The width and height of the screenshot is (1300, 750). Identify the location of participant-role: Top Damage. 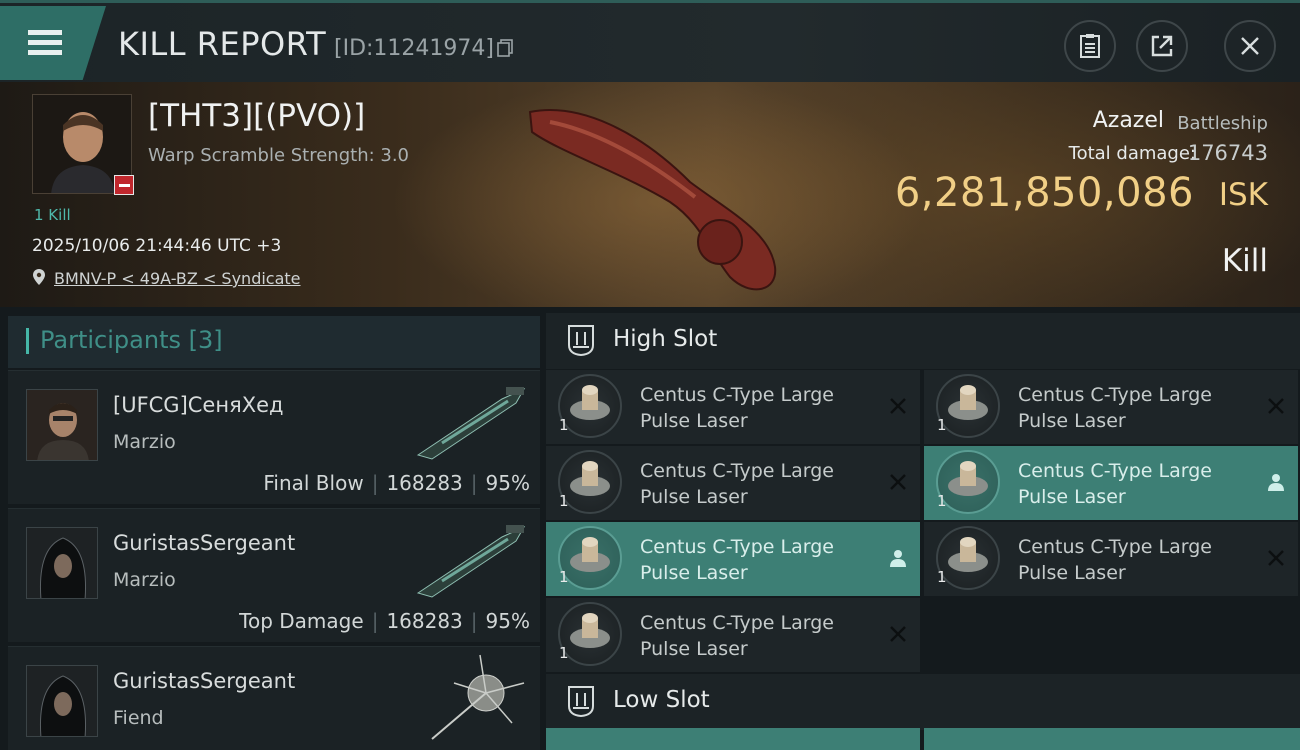
(301, 621).